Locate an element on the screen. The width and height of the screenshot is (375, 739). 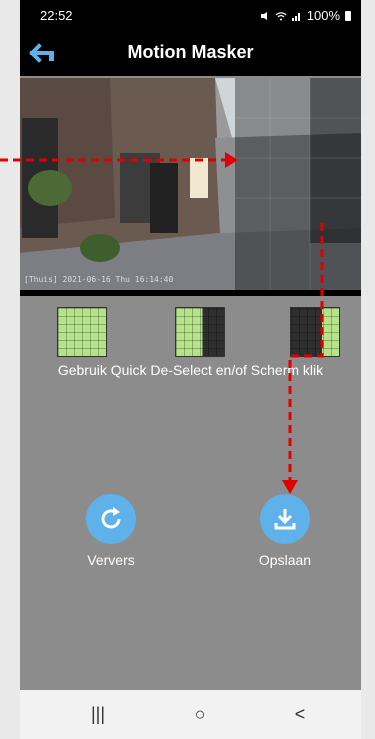
page-title: Motion Masker is located at coordinates (190, 52).